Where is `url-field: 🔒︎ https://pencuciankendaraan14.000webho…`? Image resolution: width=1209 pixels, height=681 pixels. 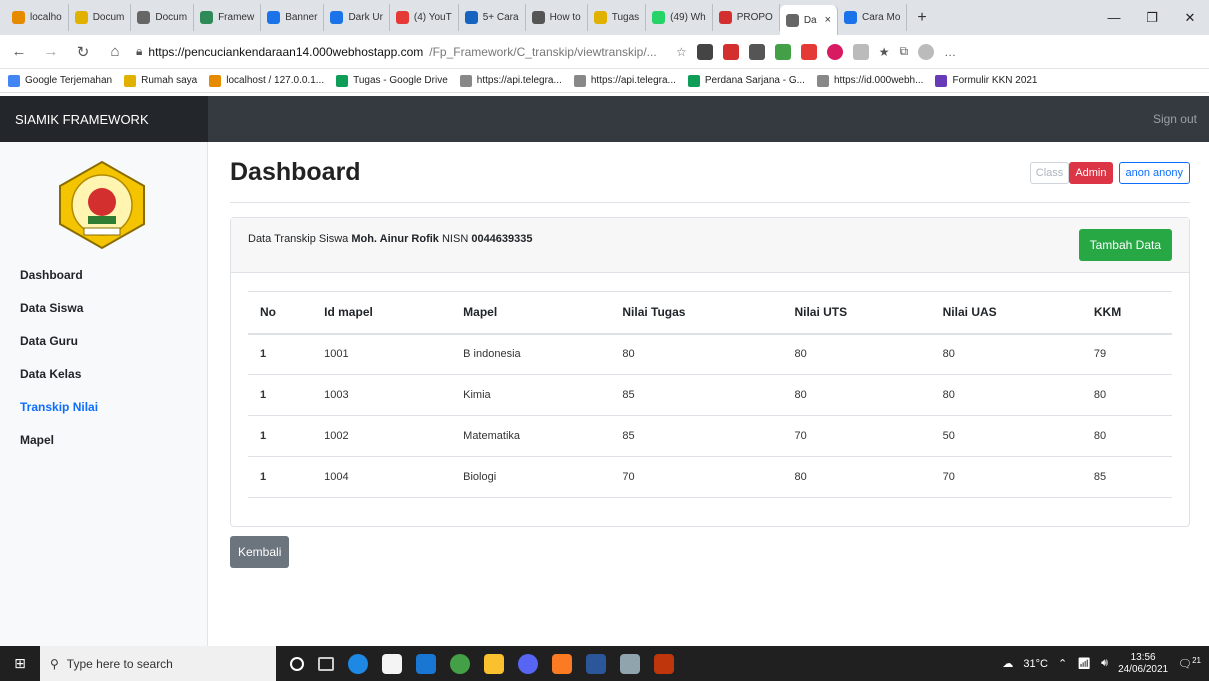 url-field: 🔒︎ https://pencuciankendaraan14.000webho… is located at coordinates (401, 51).